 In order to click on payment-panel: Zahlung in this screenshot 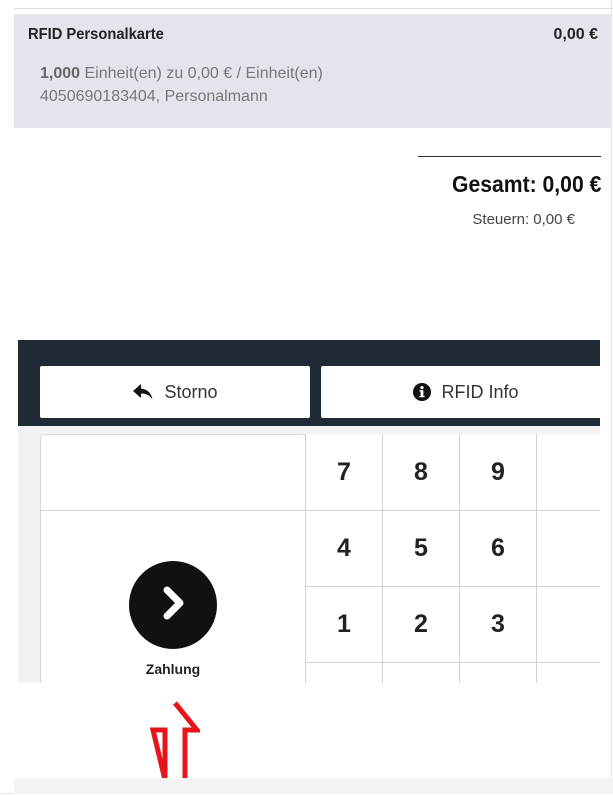, I will do `click(173, 558)`.